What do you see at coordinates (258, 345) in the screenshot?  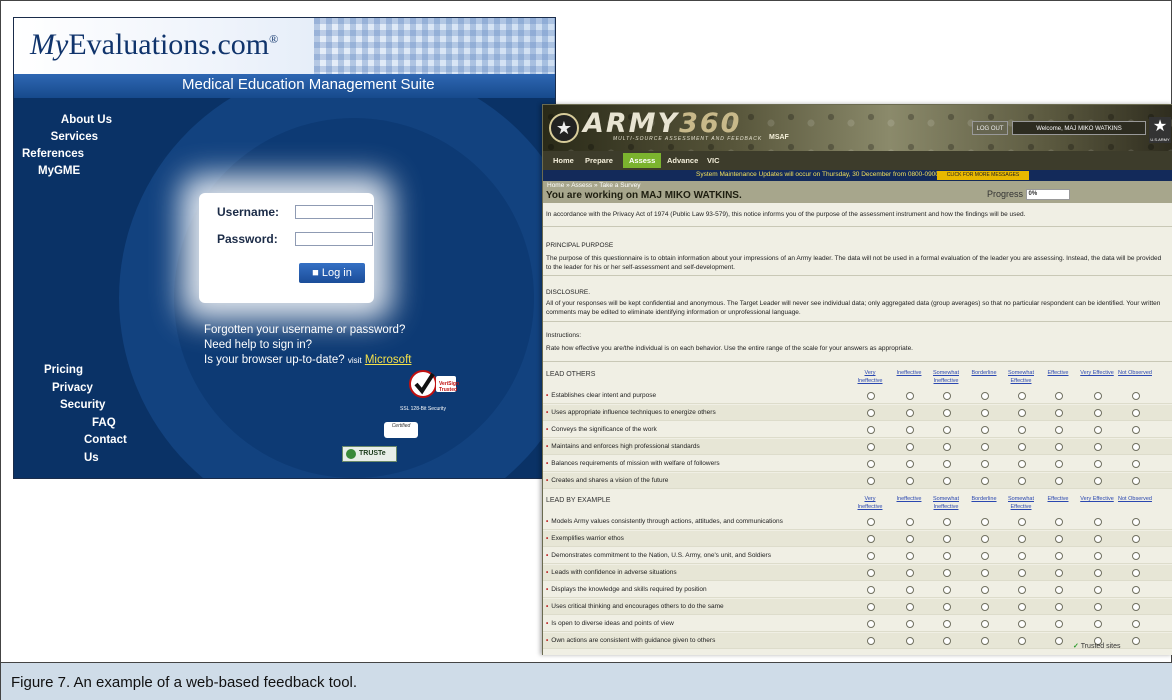 I see `help-signin-link: Need help to sign in?` at bounding box center [258, 345].